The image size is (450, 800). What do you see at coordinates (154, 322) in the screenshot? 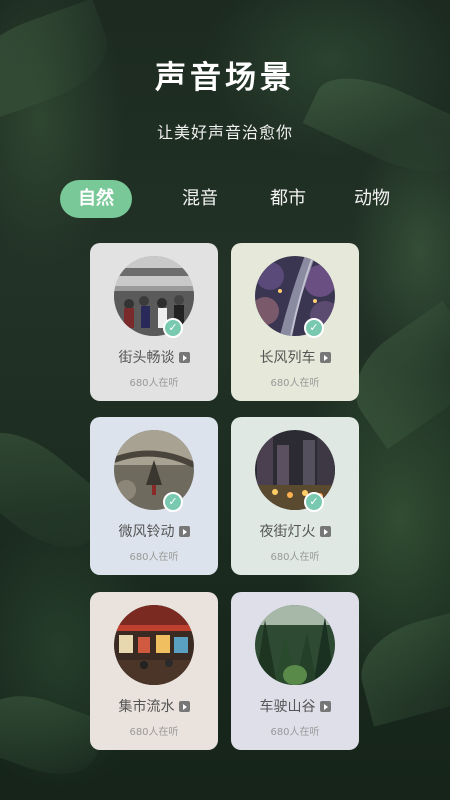
I see `scene-card: ✓ 街头畅谈 680人在听` at bounding box center [154, 322].